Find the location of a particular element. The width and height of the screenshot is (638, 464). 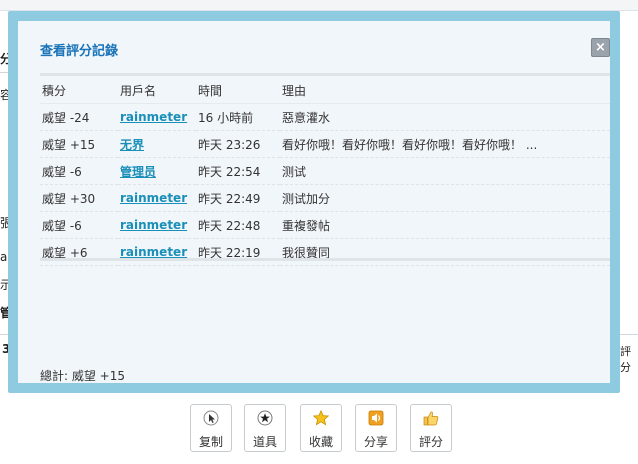

user-link: 无界 is located at coordinates (132, 145).